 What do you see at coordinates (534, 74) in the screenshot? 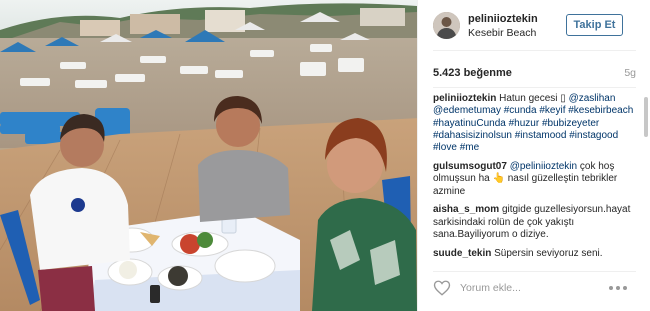
I see `likes-row: 5.423 beğenme 5g` at bounding box center [534, 74].